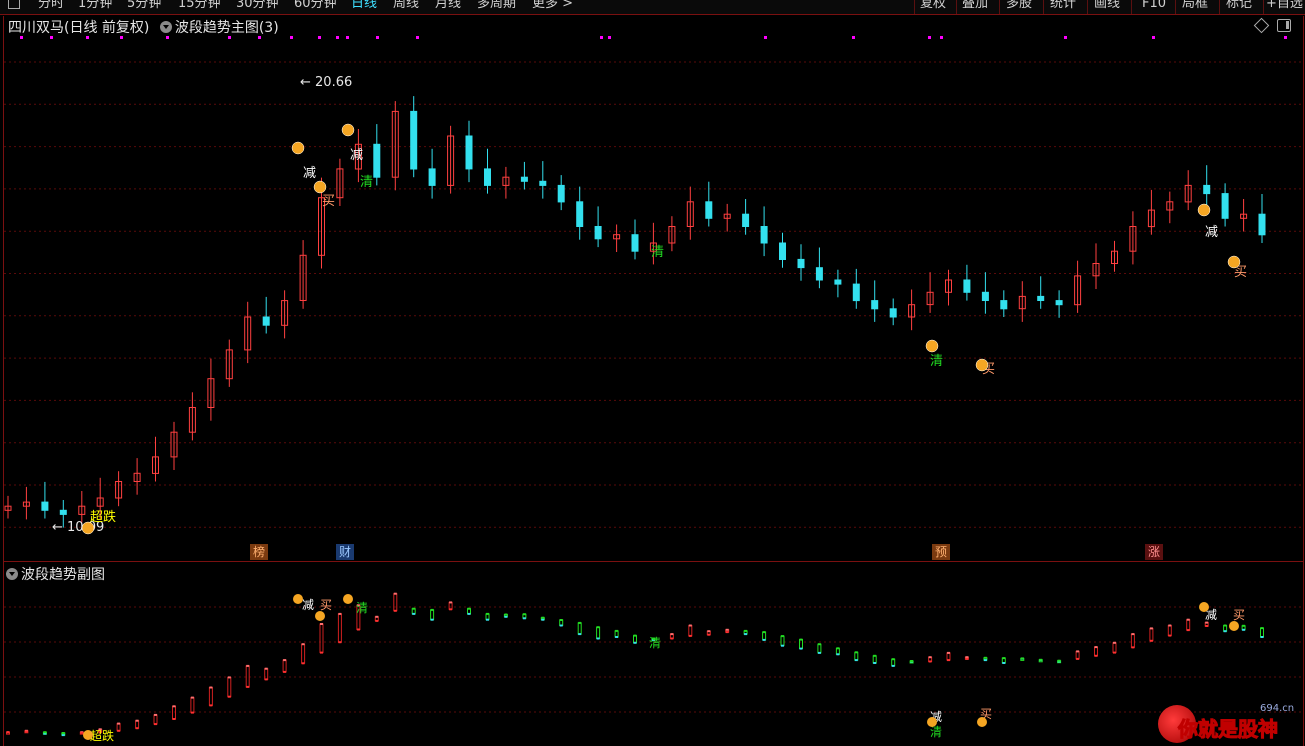 The image size is (1305, 746). I want to click on sub-signal-buy: 买, so click(1239, 615).